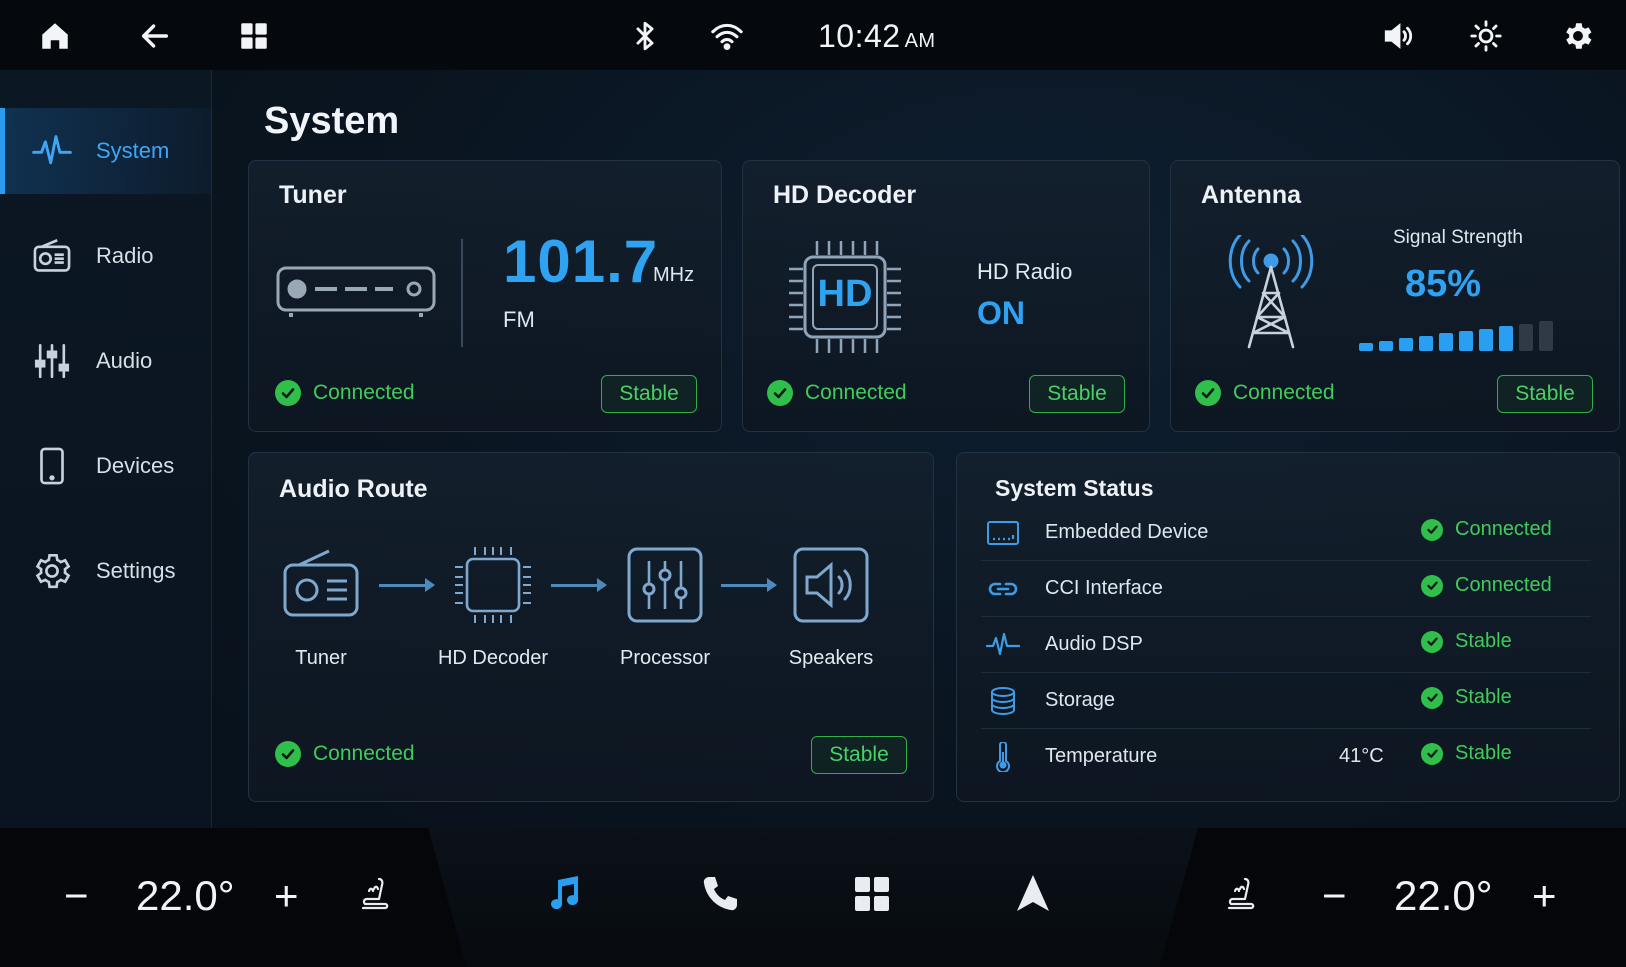 The height and width of the screenshot is (967, 1626). Describe the element at coordinates (493, 606) in the screenshot. I see `route-node-hd-decoder: HD Decoder` at that location.